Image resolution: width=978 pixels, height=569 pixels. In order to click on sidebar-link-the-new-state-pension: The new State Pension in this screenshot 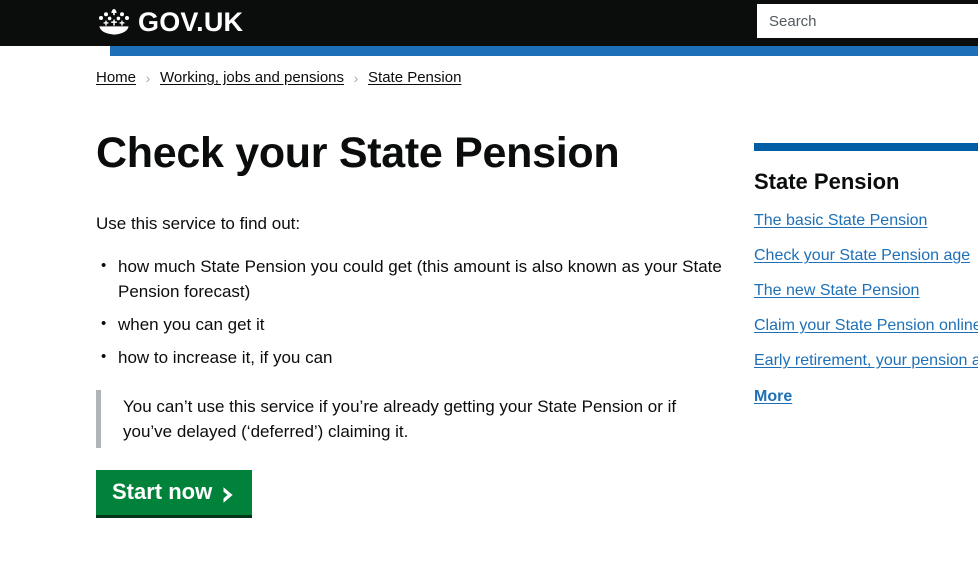, I will do `click(836, 291)`.